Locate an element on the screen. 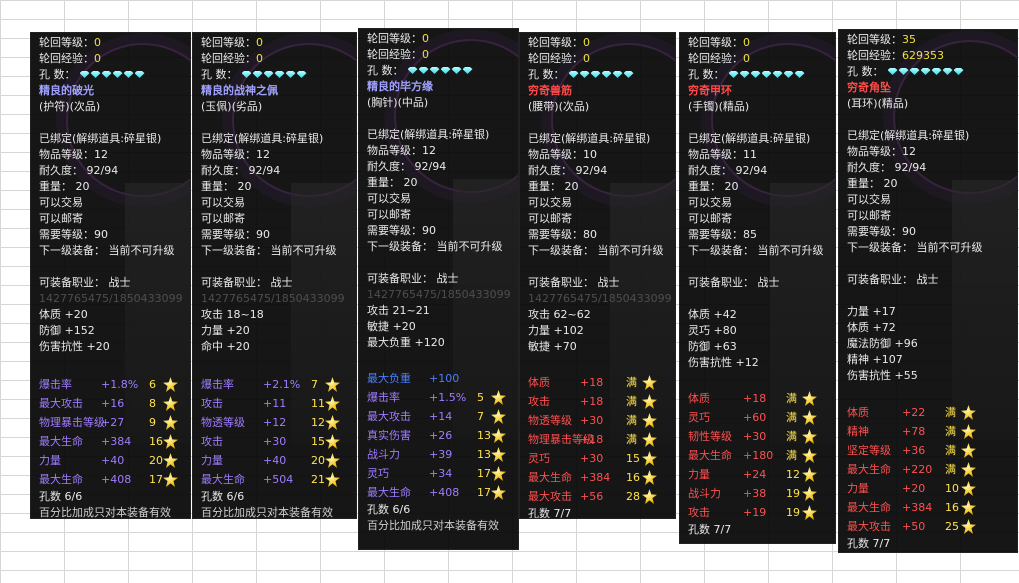 The image size is (1019, 583). special-stat-row: 最大生命 +220 满 is located at coordinates (930, 469).